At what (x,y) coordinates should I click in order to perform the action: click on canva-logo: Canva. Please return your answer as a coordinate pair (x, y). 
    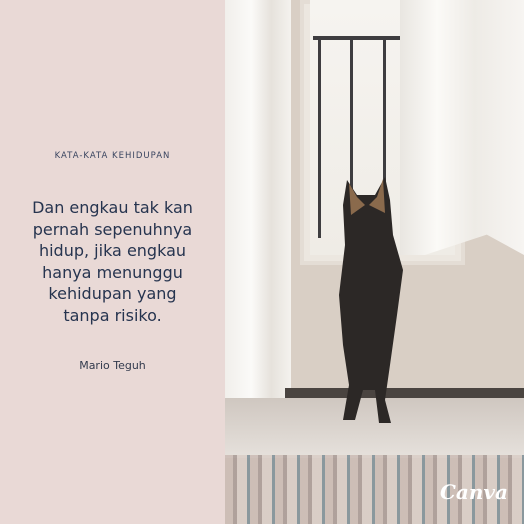
    Looking at the image, I should click on (474, 492).